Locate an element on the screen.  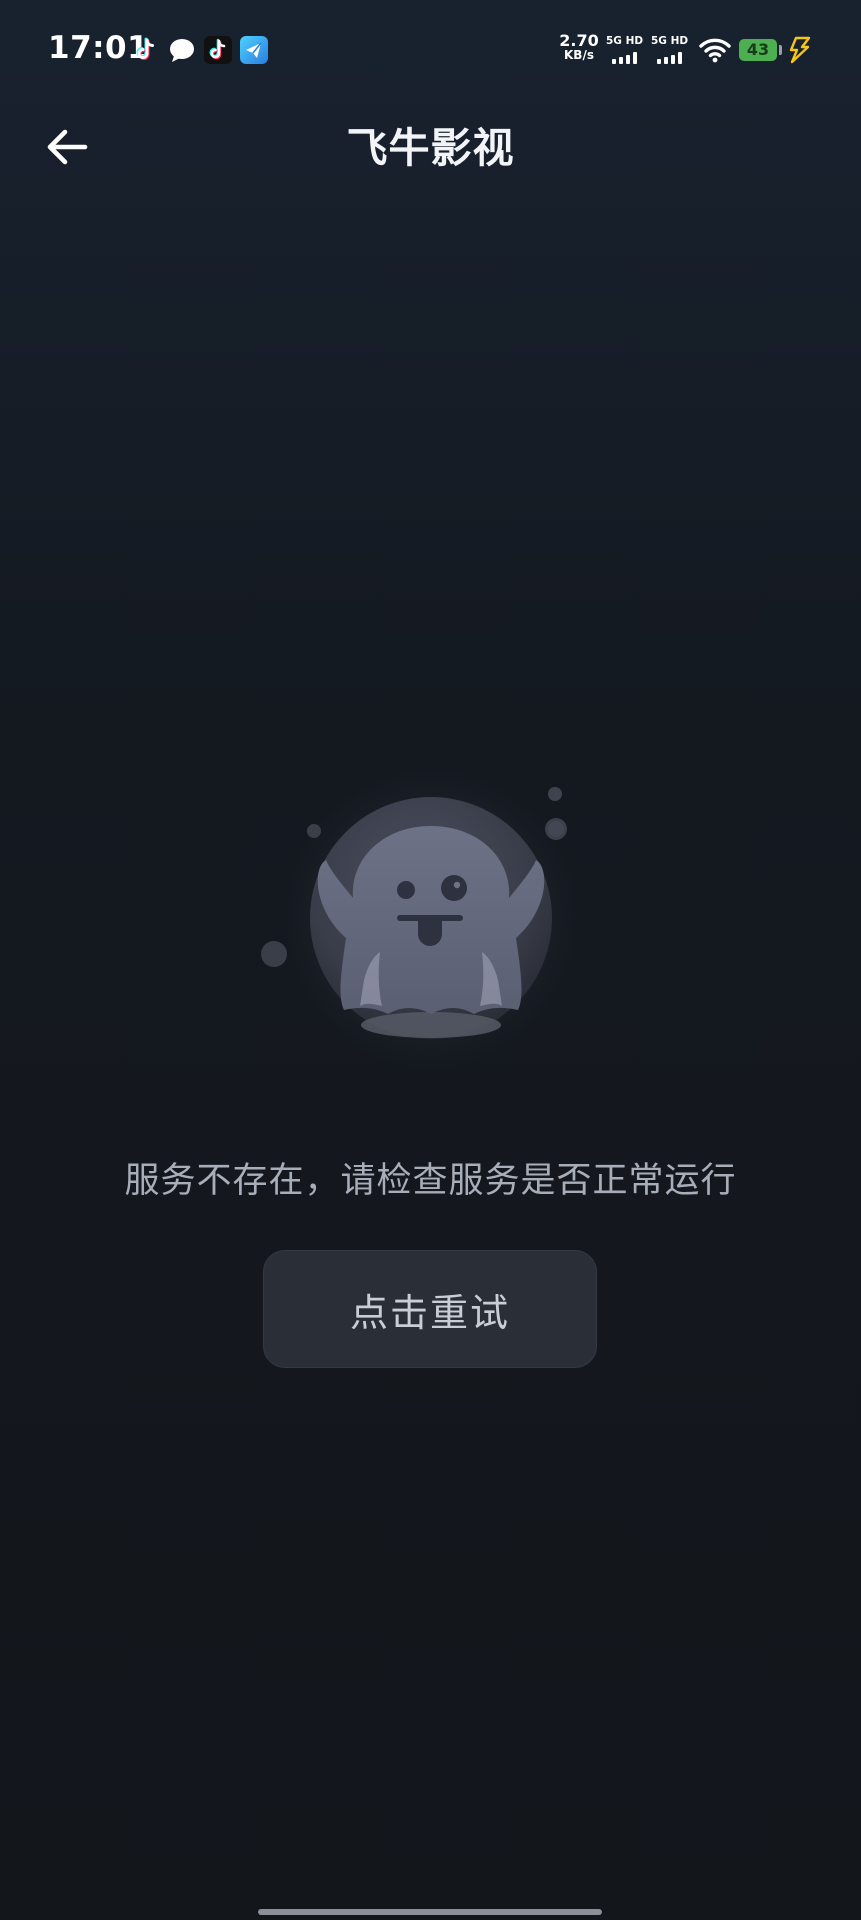
messenger-app-icon is located at coordinates (254, 50).